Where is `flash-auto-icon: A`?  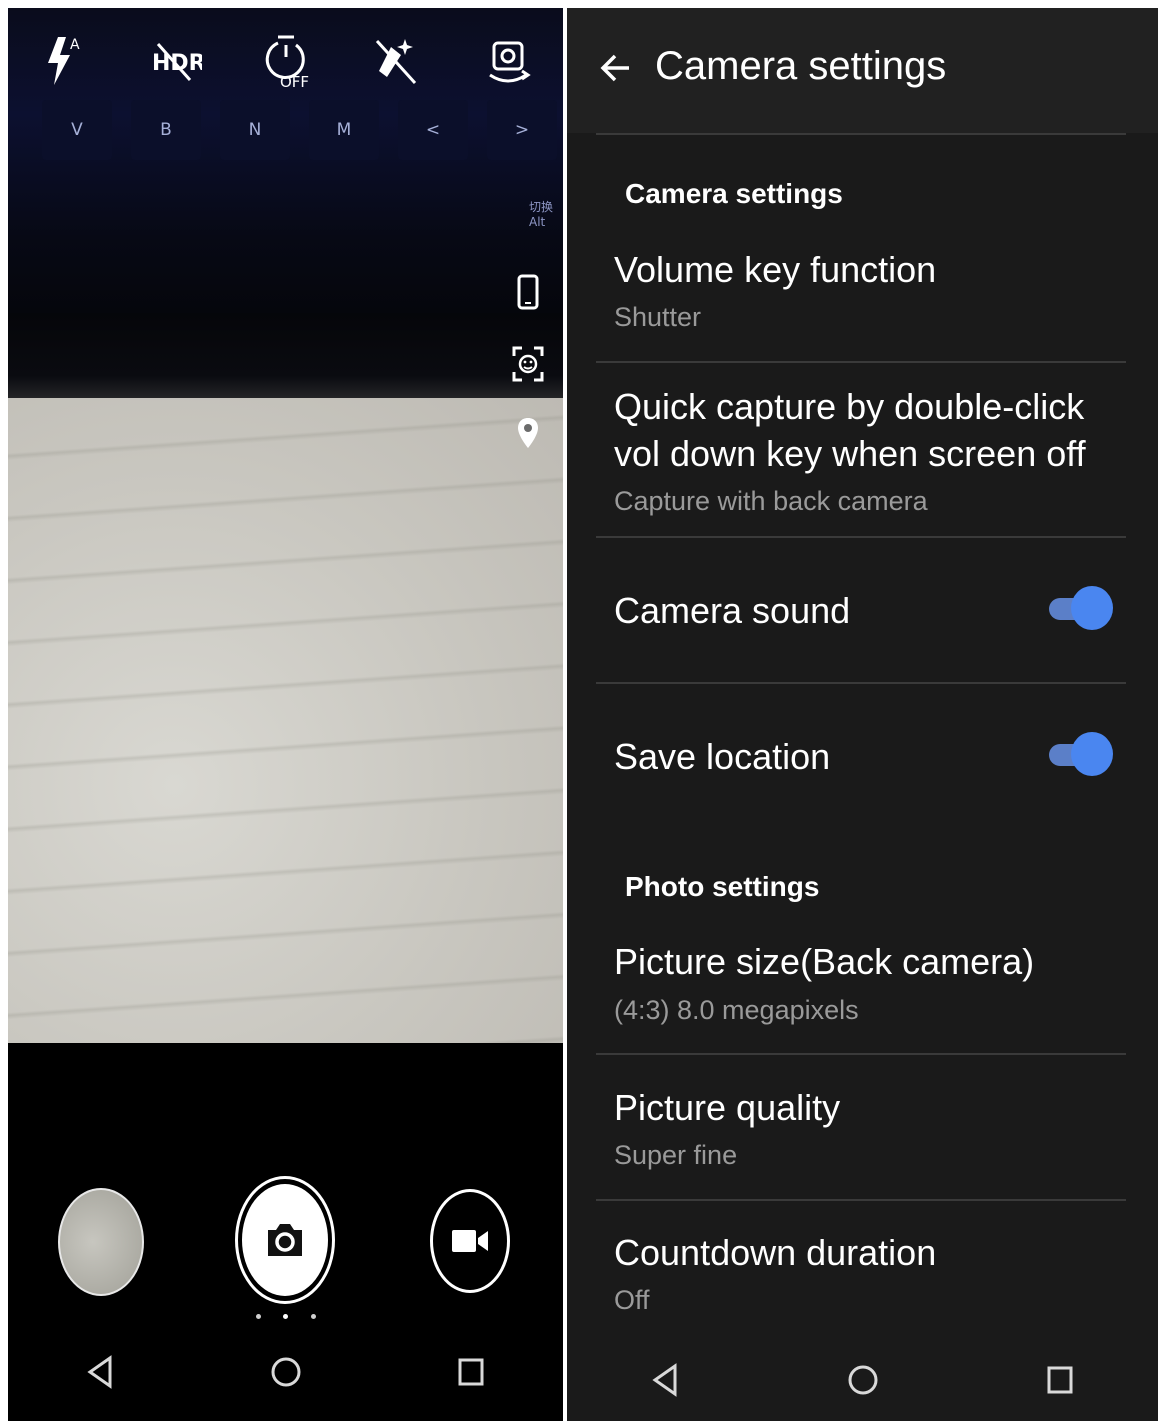
flash-auto-icon: A is located at coordinates (64, 61).